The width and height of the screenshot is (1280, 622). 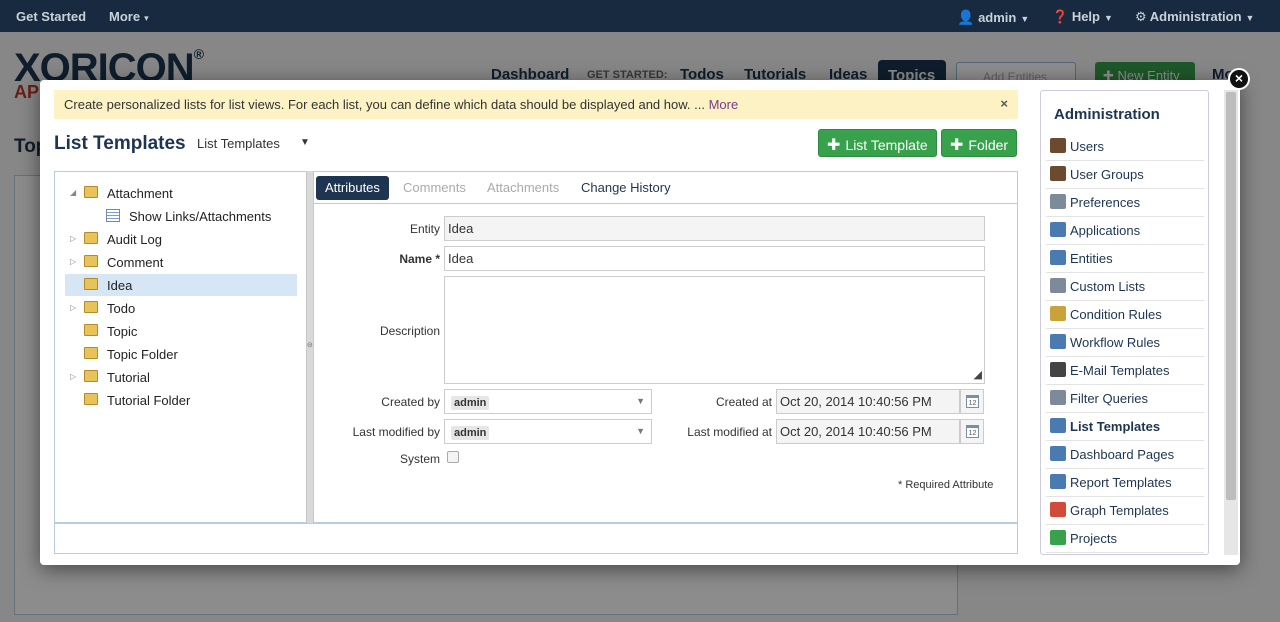 What do you see at coordinates (146, 18) in the screenshot?
I see `chevron-down-icon: ▾` at bounding box center [146, 18].